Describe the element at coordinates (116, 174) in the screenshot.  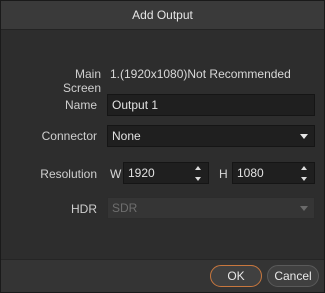
I see `width-label: W` at that location.